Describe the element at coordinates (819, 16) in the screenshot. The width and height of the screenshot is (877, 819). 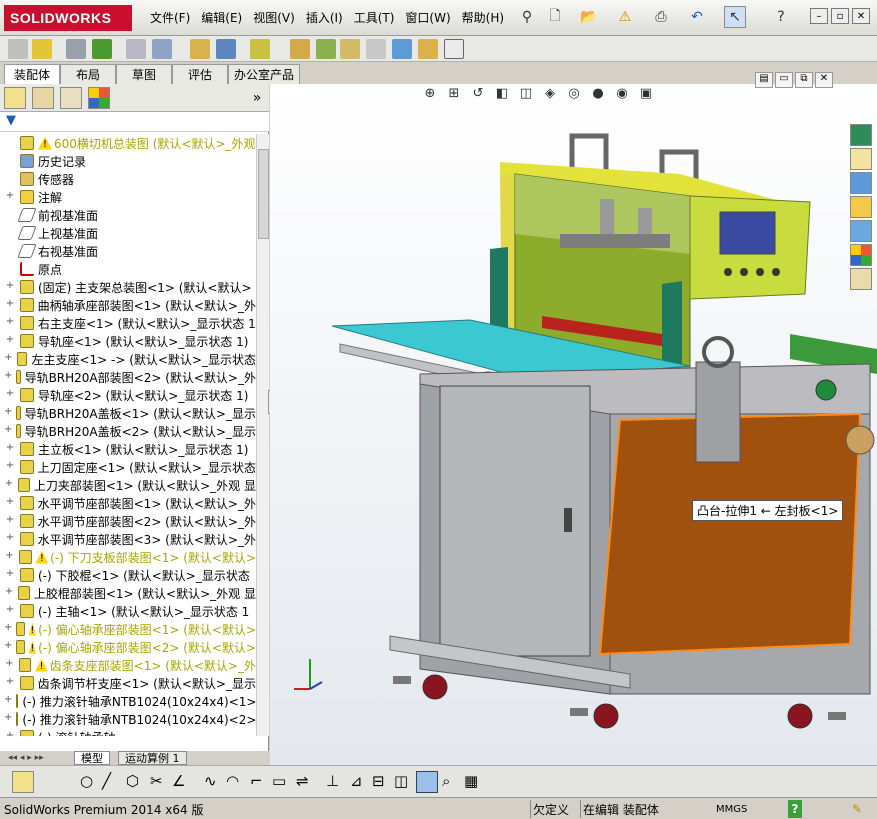
I see `minimize-button: –` at that location.